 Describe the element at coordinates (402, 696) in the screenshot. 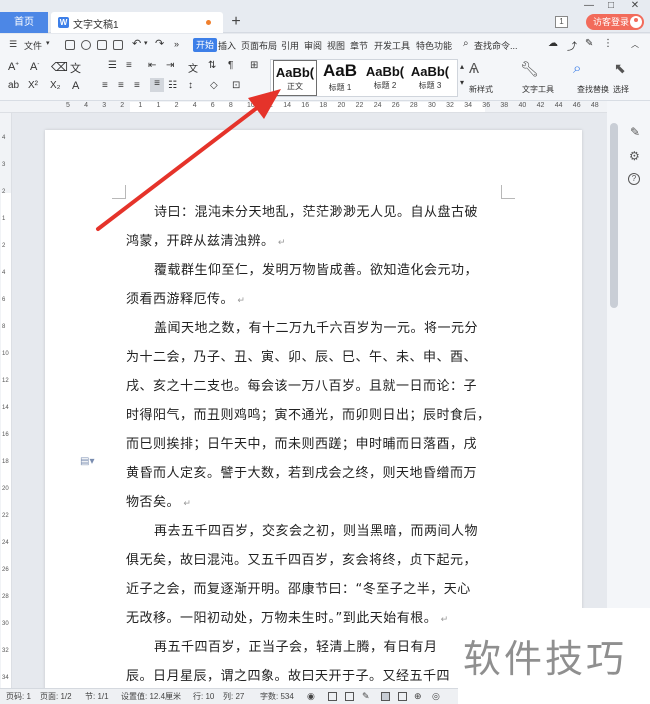

I see `web-view-icon` at that location.